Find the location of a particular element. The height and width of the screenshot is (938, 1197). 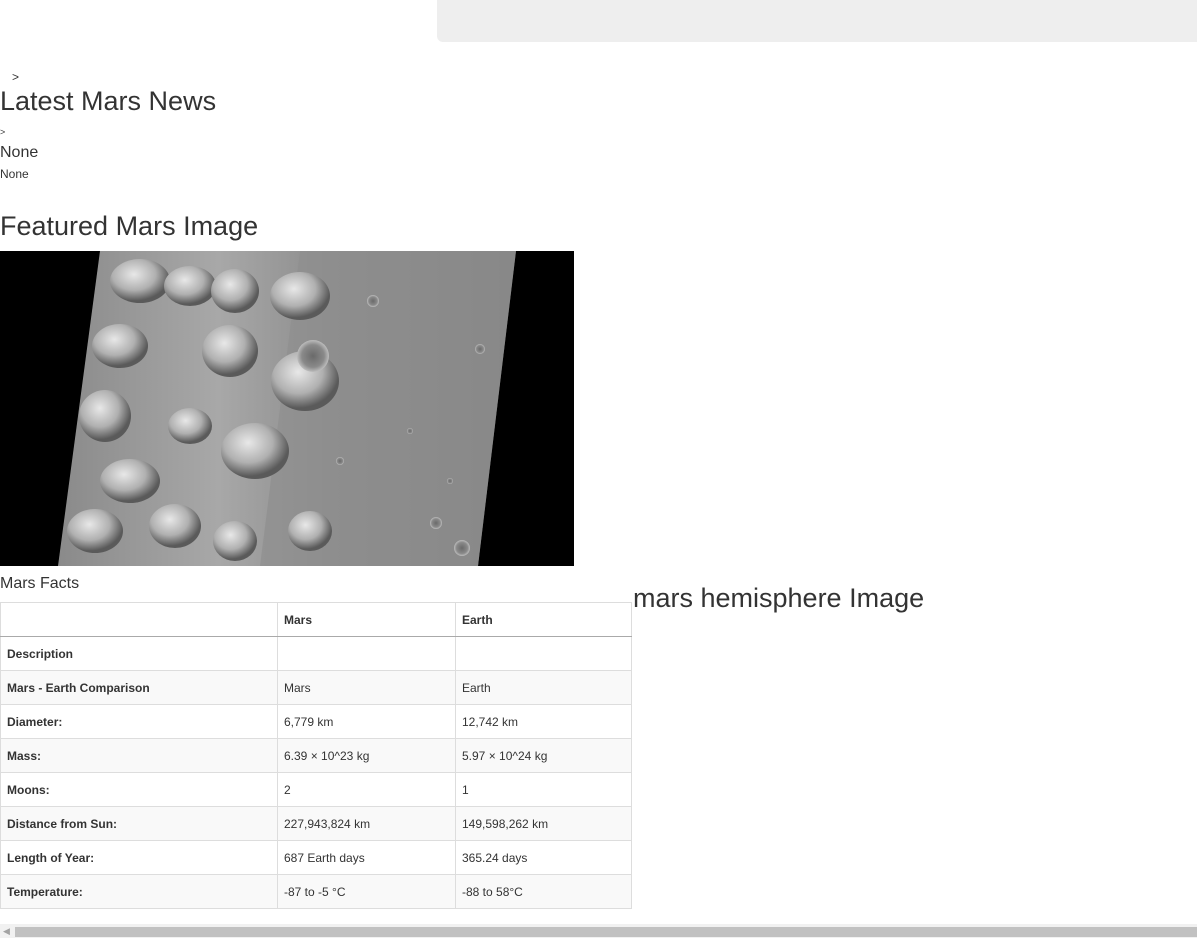

hemisphere-section-title: mars hemisphere Image is located at coordinates (779, 598).